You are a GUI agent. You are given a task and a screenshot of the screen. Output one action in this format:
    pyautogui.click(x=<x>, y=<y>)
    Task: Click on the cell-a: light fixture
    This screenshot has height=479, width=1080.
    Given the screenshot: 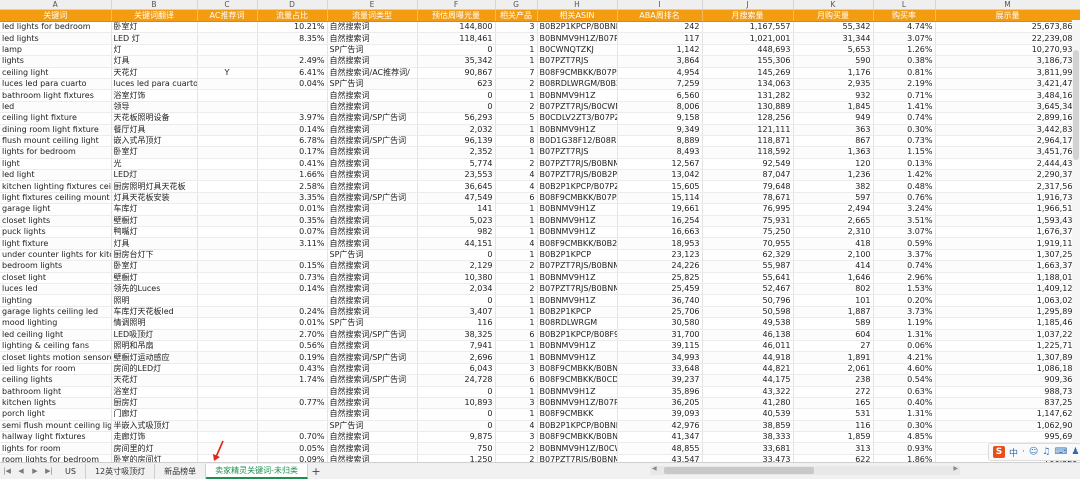 What is the action you would take?
    pyautogui.click(x=56, y=243)
    